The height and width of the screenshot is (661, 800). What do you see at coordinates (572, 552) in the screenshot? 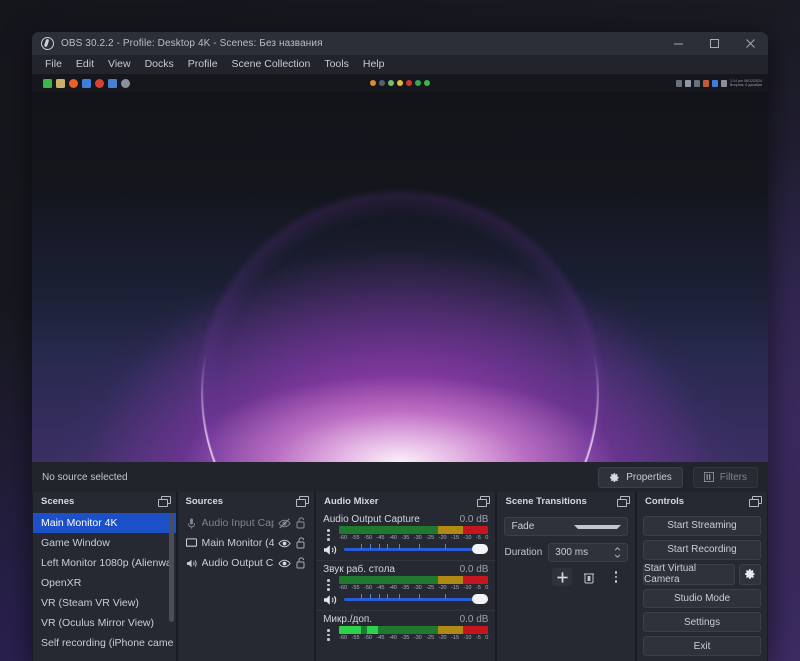
I see `duration-value: 300 ms` at bounding box center [572, 552].